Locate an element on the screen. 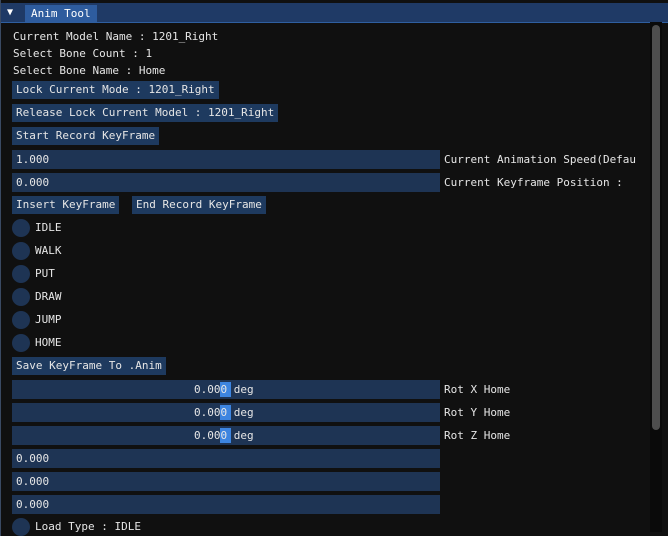 This screenshot has width=668, height=536. start-record-keyframe-button: Start Record KeyFrame is located at coordinates (86, 136).